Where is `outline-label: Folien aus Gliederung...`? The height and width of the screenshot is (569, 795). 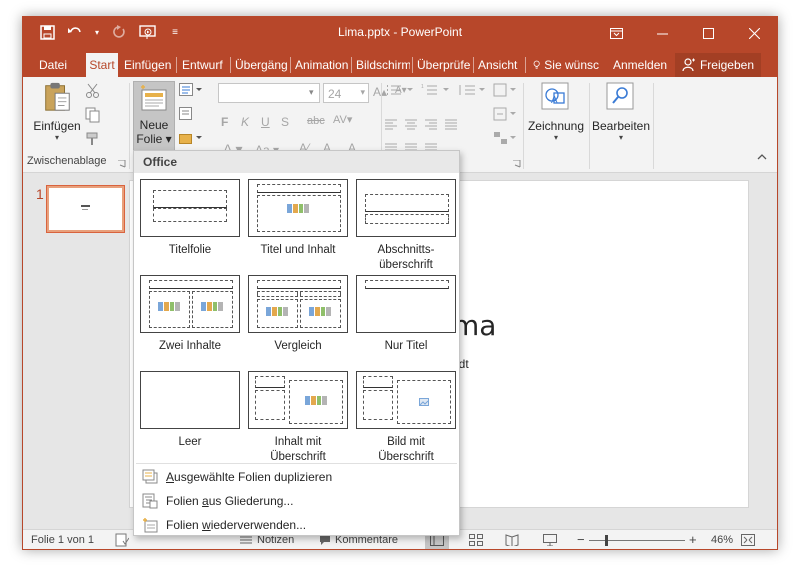 outline-label: Folien aus Gliederung... is located at coordinates (230, 501).